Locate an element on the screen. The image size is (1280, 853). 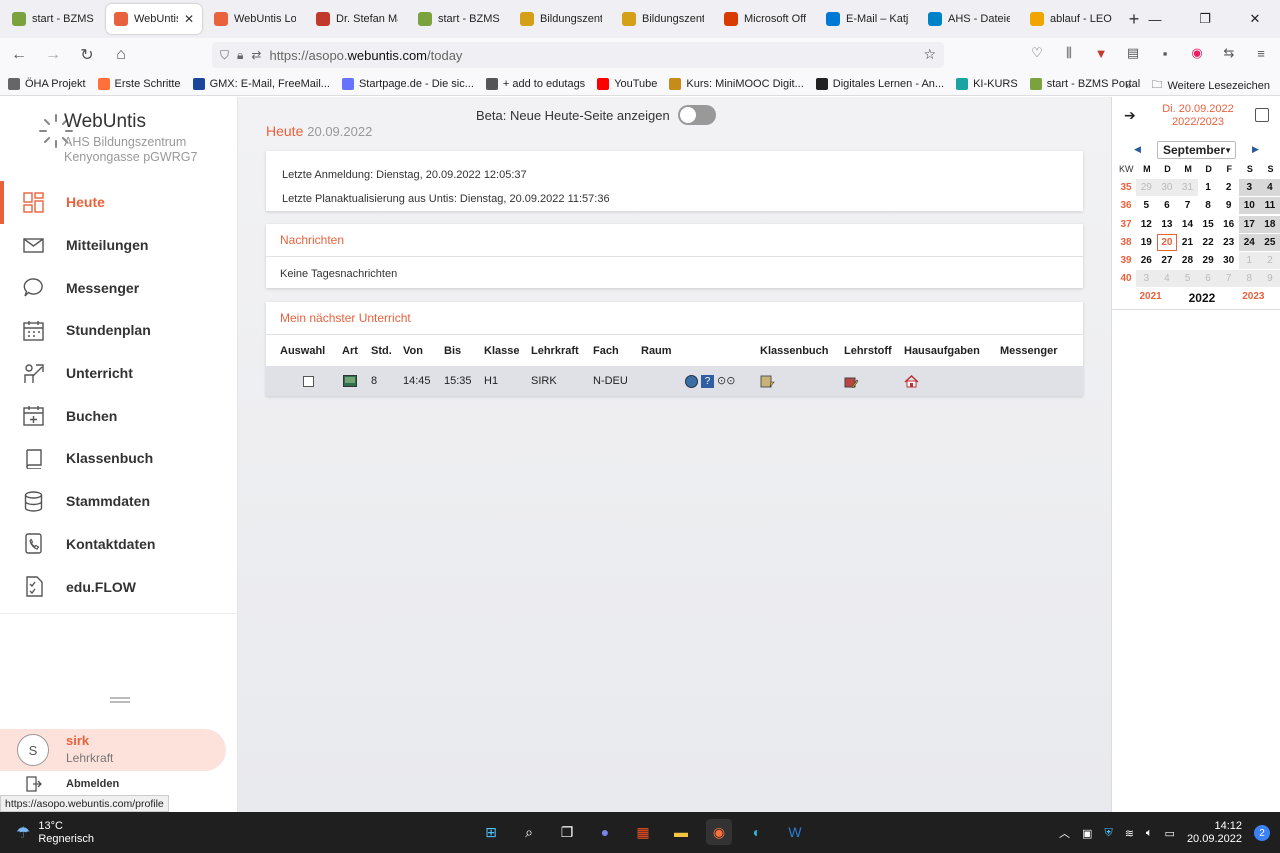
calendar-day: 21 is located at coordinates (1187, 242).